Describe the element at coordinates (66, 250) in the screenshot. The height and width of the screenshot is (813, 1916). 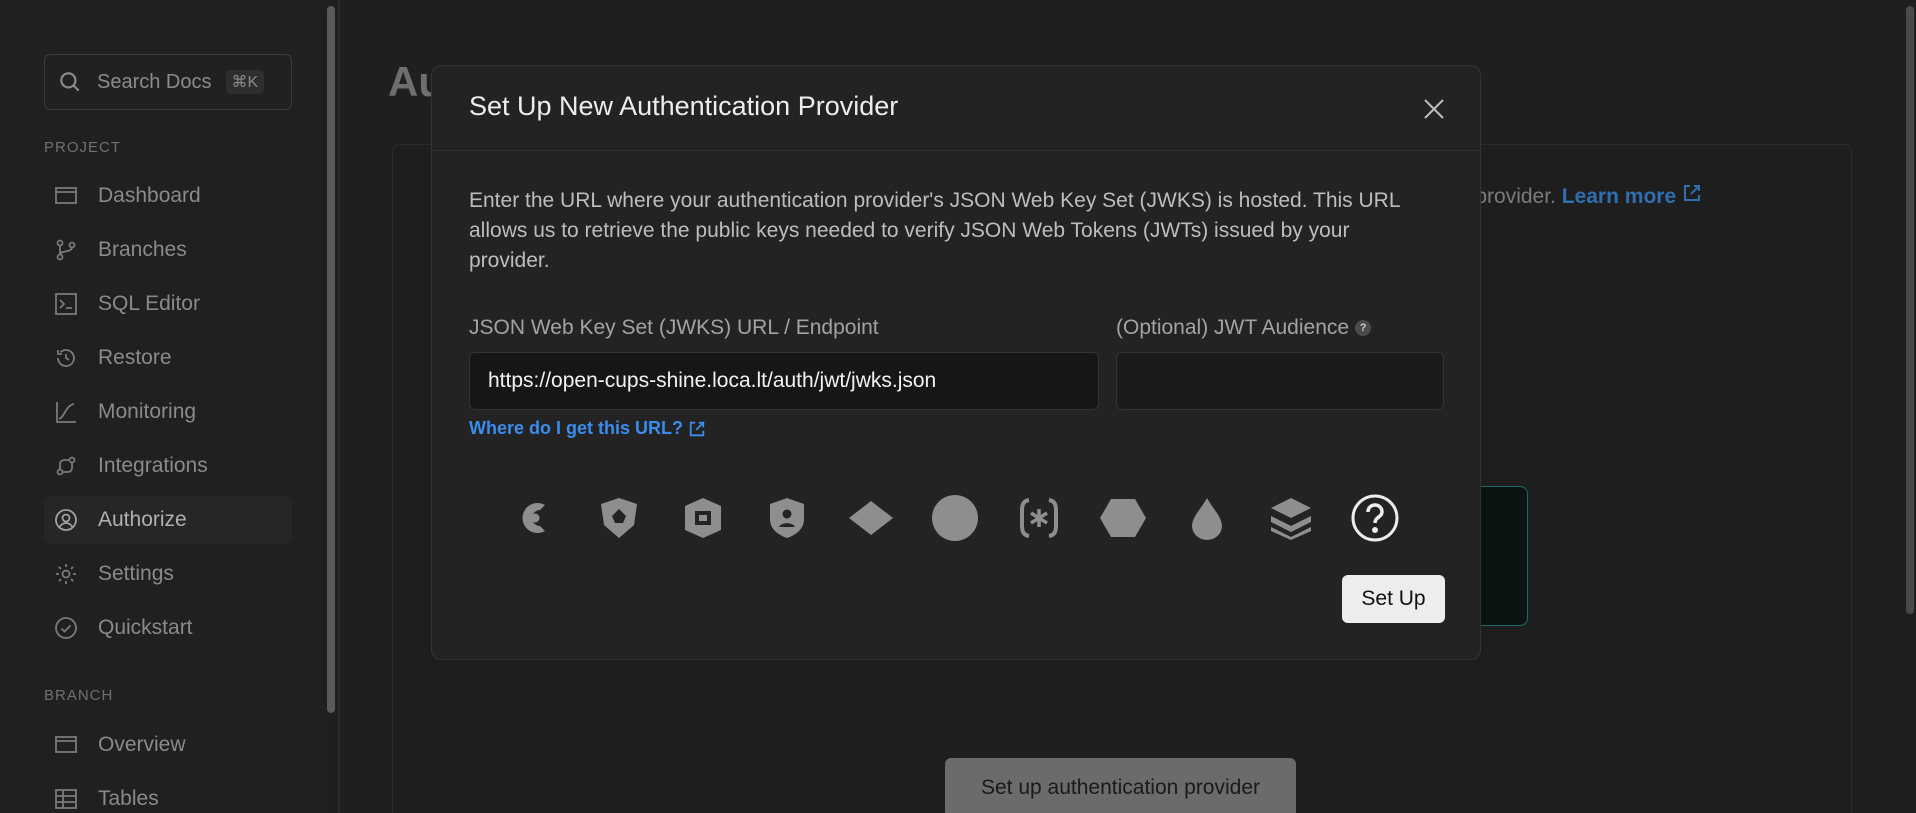
I see `branches-icon` at that location.